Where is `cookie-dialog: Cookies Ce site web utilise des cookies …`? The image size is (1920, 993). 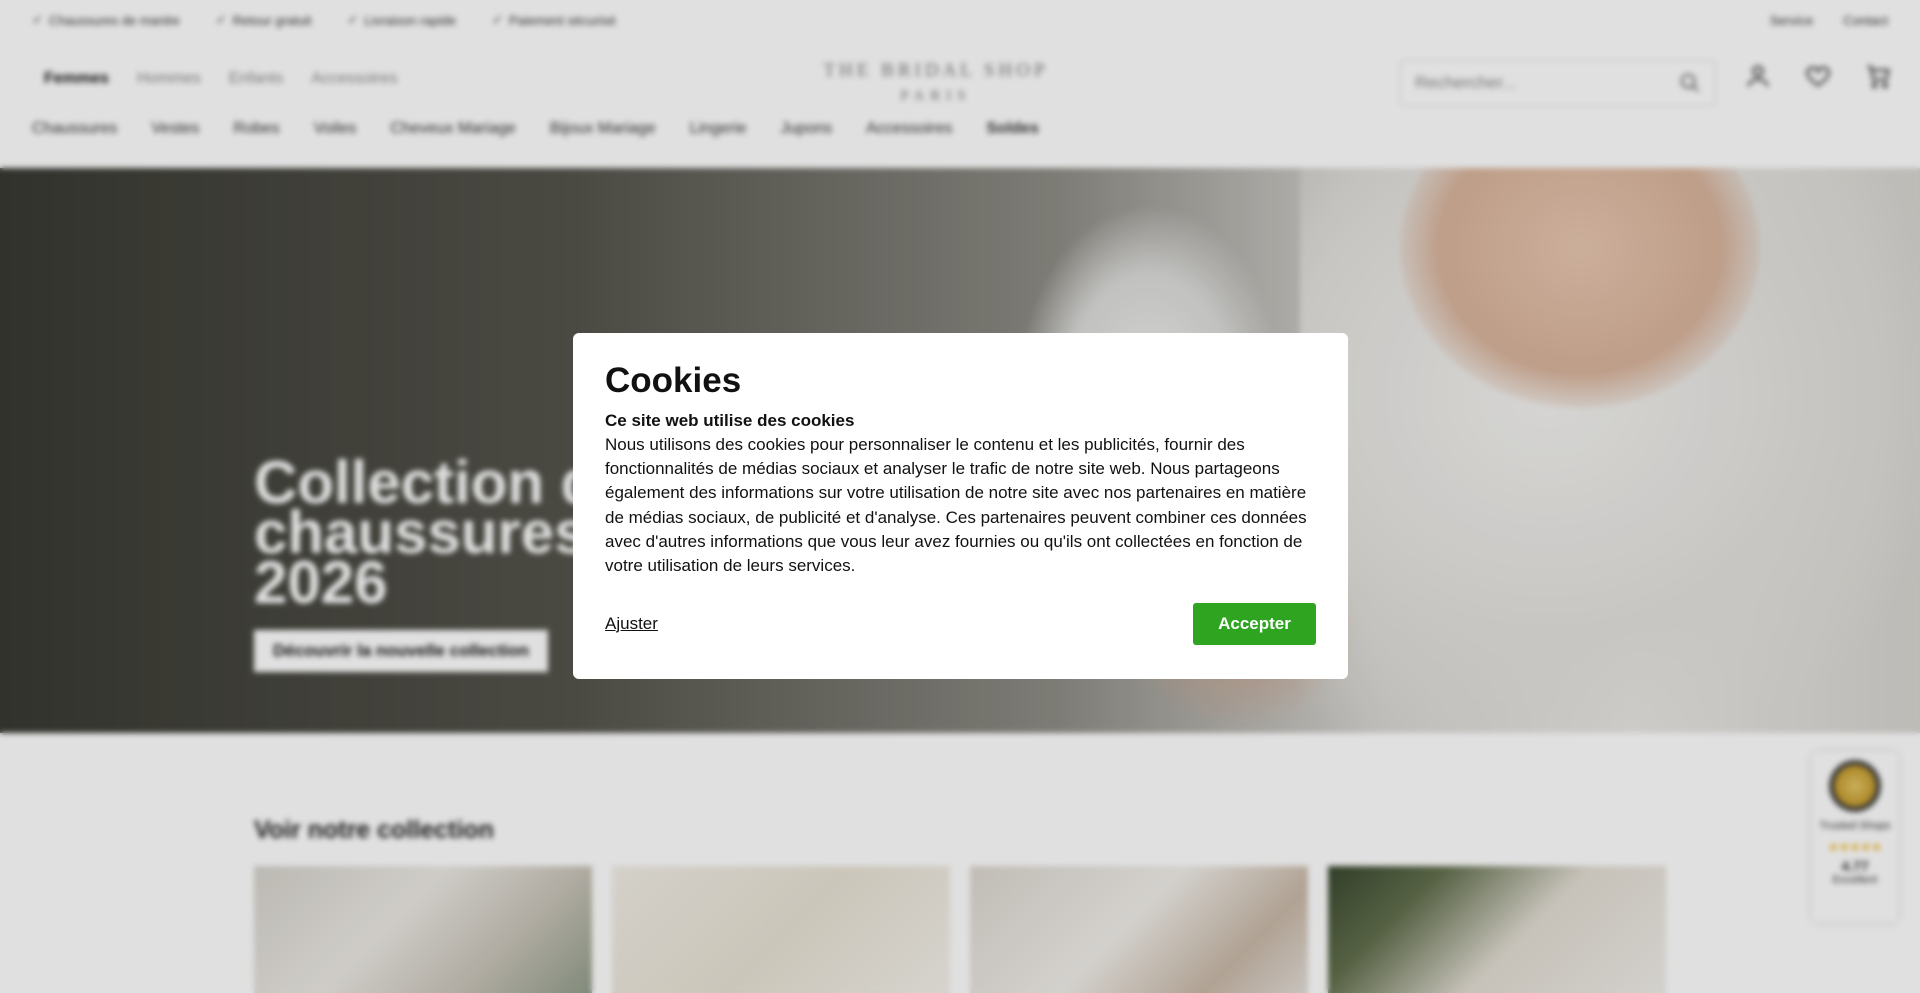 cookie-dialog: Cookies Ce site web utilise des cookies … is located at coordinates (960, 506).